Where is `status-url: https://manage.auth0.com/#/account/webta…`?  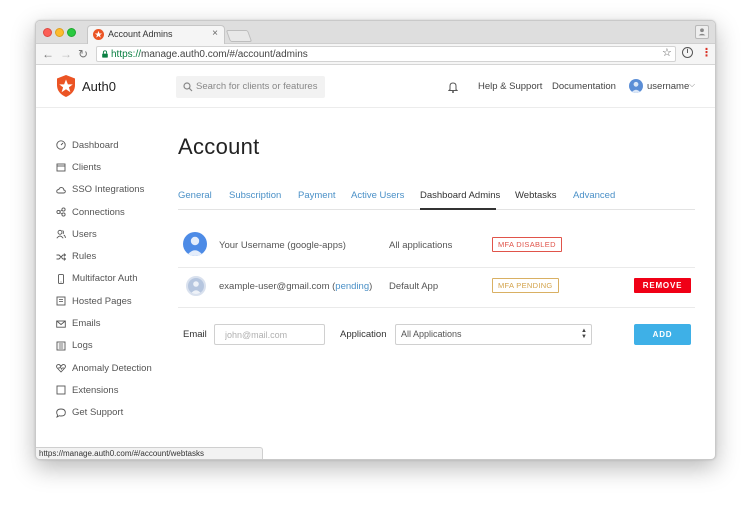 status-url: https://manage.auth0.com/#/account/webta… is located at coordinates (121, 453).